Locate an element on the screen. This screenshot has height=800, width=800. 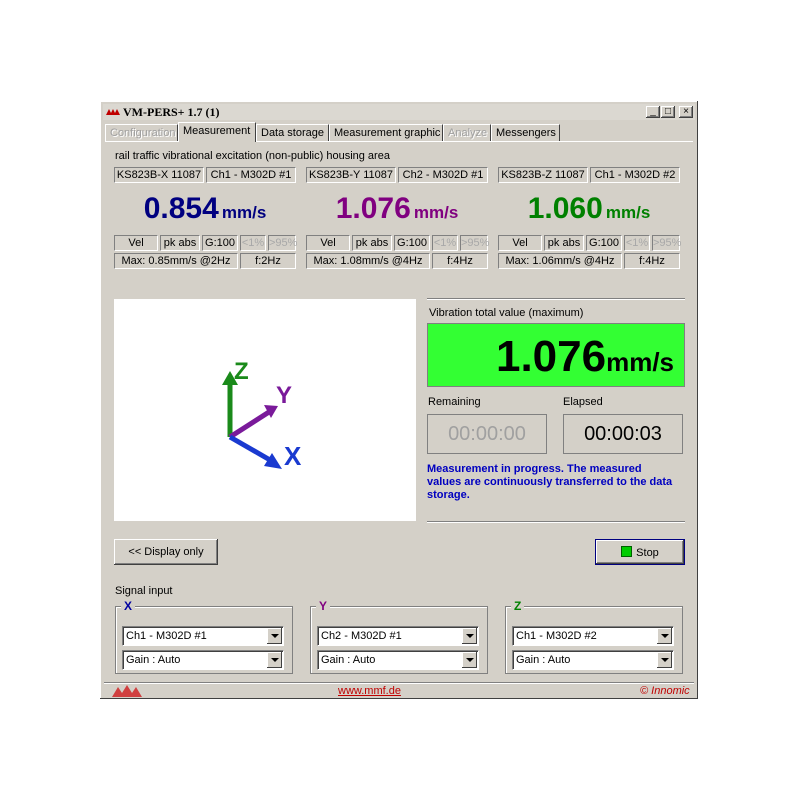
channel-value: 1.060 is located at coordinates (565, 208).